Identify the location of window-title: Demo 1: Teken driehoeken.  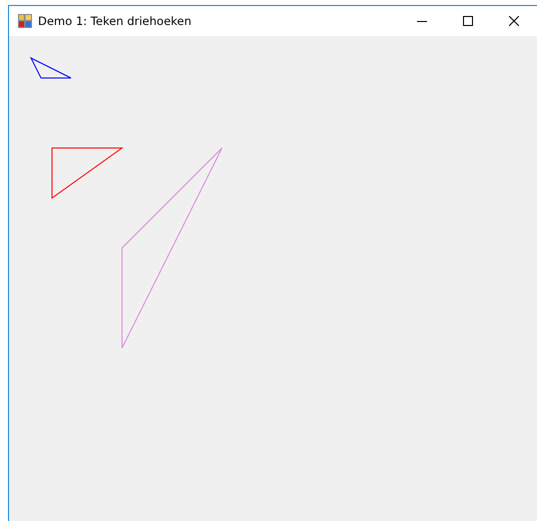
(115, 21).